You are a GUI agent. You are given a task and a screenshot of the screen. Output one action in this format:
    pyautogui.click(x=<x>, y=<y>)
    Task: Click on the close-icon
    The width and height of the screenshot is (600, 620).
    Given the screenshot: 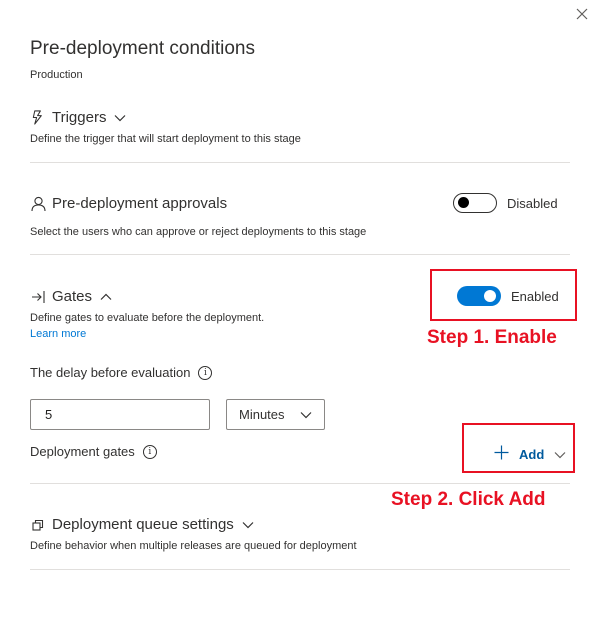 What is the action you would take?
    pyautogui.click(x=582, y=14)
    